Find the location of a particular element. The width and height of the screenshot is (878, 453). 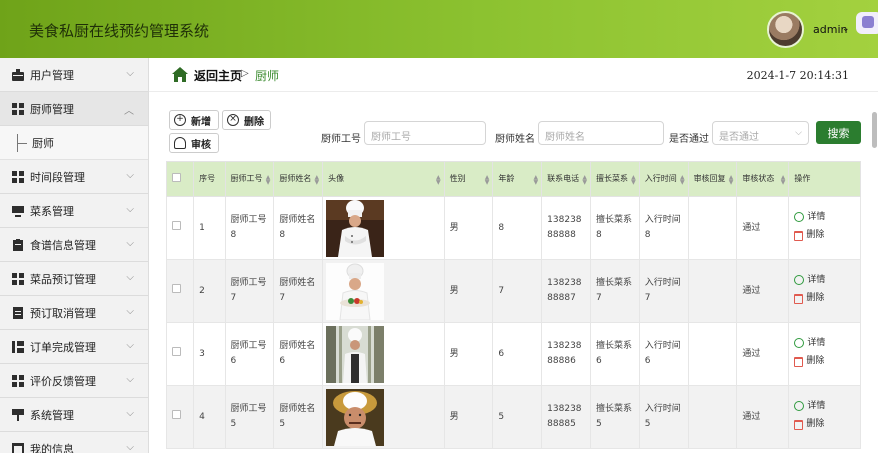

column-header-sortable: 厨师姓名 ▲ ▼ is located at coordinates (298, 179).